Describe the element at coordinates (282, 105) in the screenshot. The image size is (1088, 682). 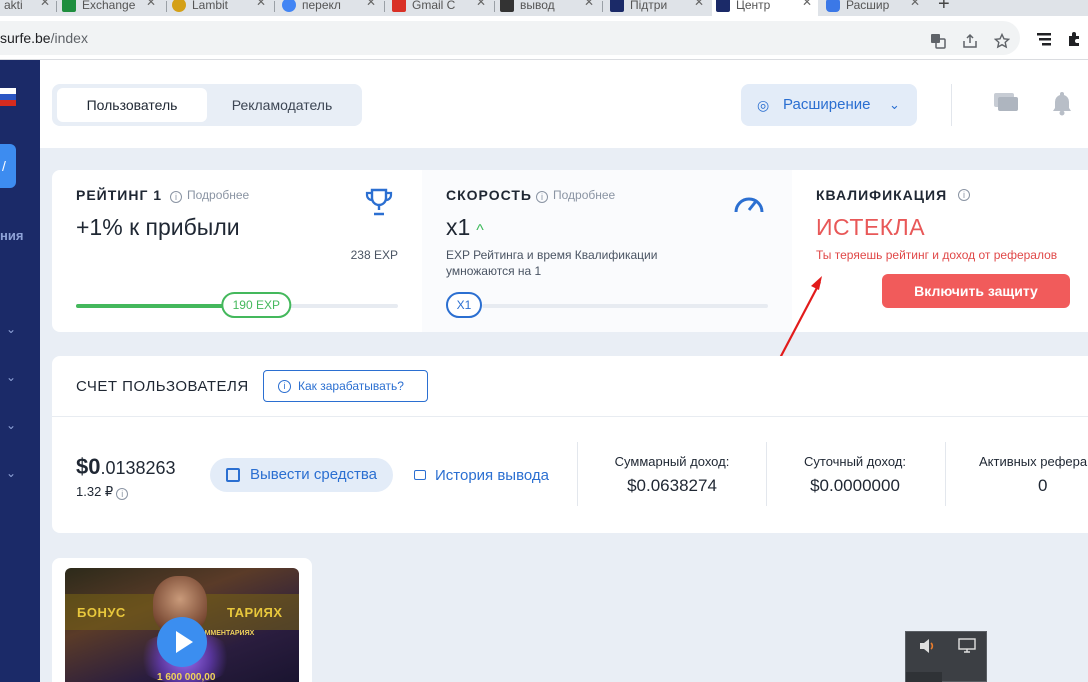
I see `tab-advertiser: Рекламодатель` at that location.